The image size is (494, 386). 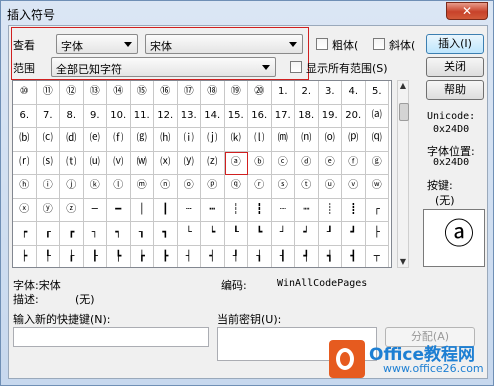 What do you see at coordinates (236, 256) in the screenshot?
I see `symbol-cell: ┦` at bounding box center [236, 256].